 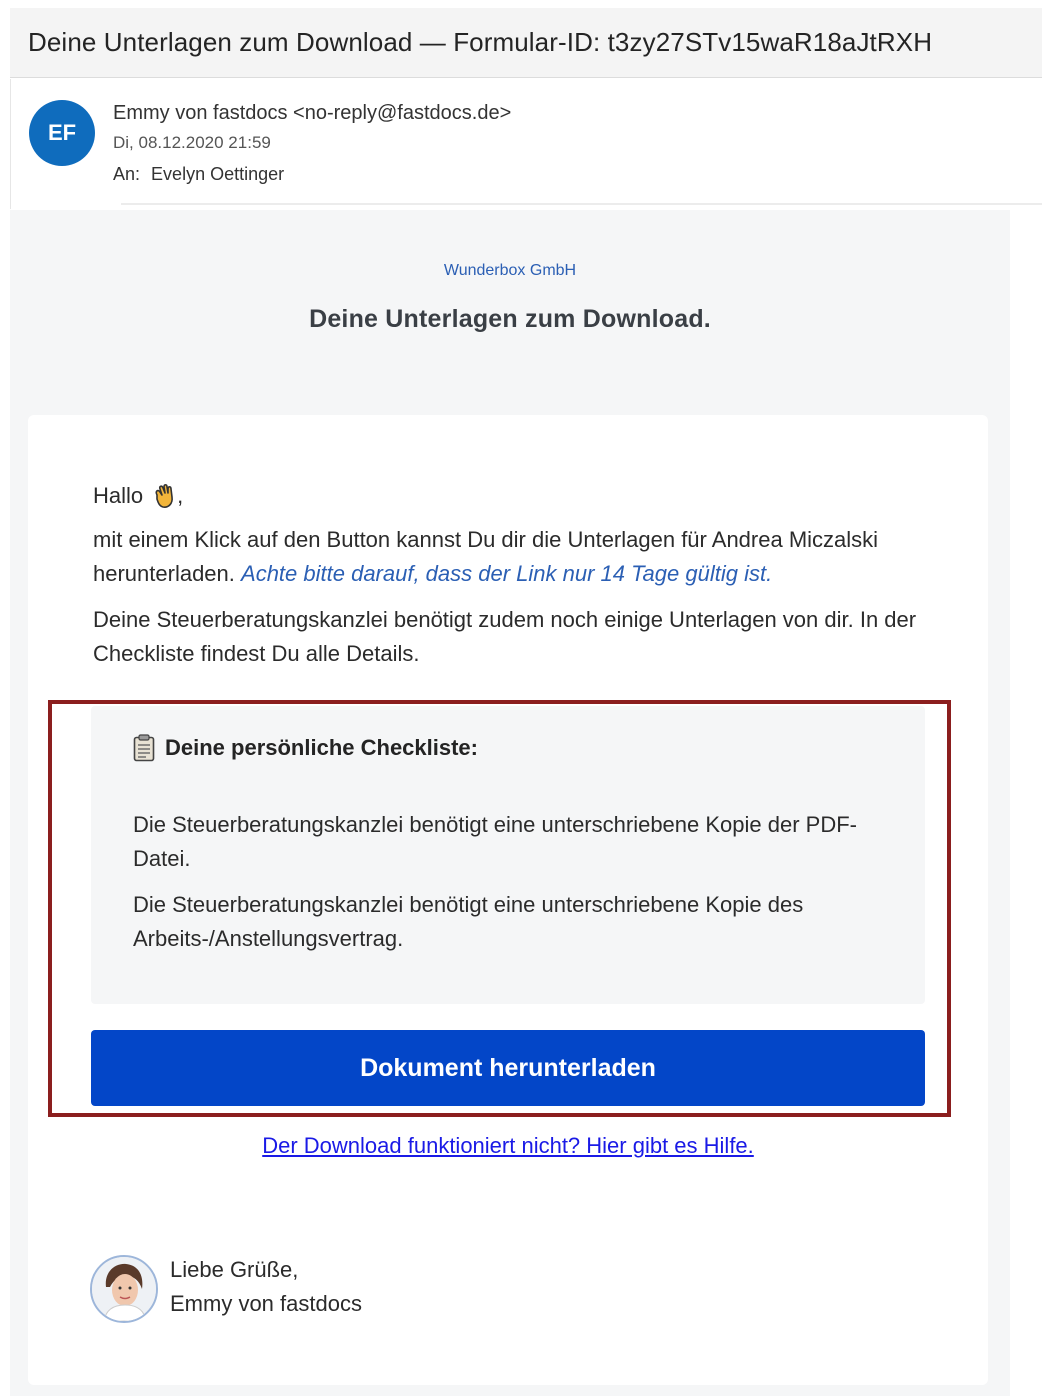 I want to click on sender-avatar: EF, so click(x=62, y=133).